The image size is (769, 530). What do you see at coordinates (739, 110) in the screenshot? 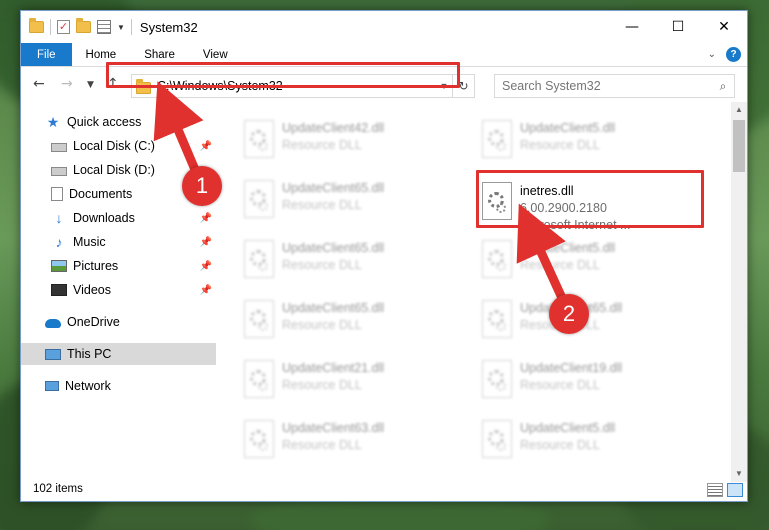
I see `scroll-up-icon: ▲` at bounding box center [739, 110].